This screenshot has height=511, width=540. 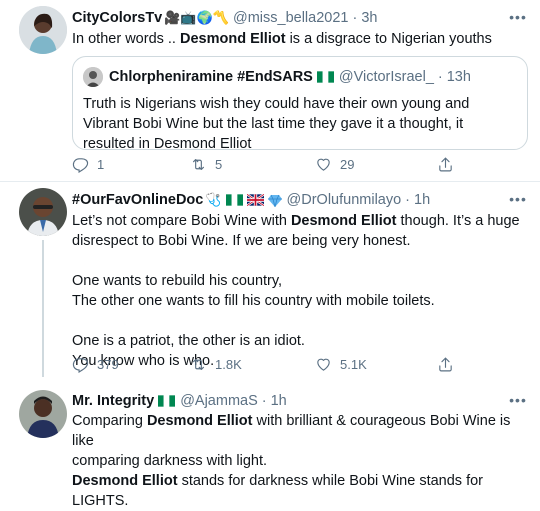 I want to click on tweet-header: Mr. Integrity @AjammaS · 1h, so click(x=179, y=401).